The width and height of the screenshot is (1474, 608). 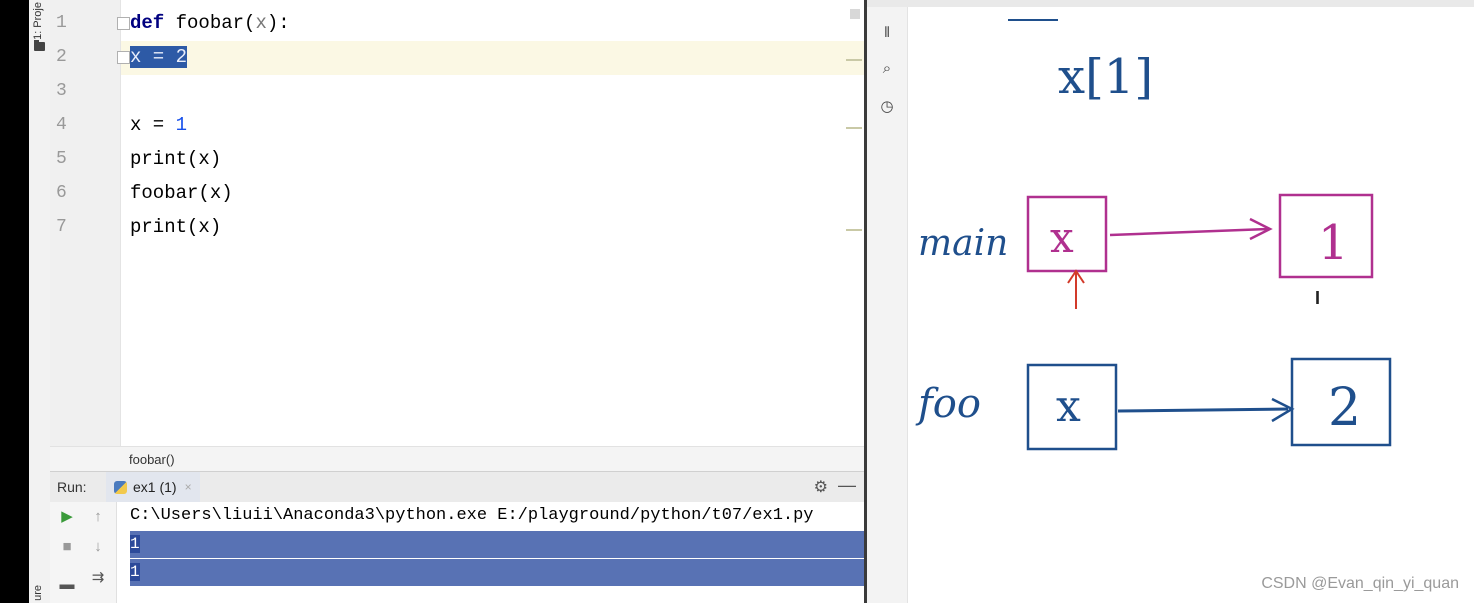 I want to click on code-line-1: def foobar(x):, so click(x=210, y=23).